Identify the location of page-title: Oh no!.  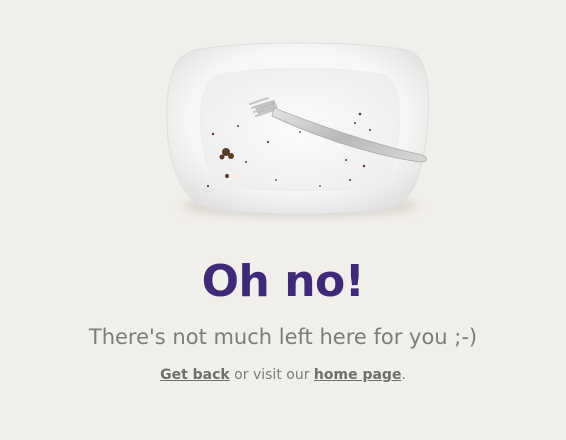
(283, 281).